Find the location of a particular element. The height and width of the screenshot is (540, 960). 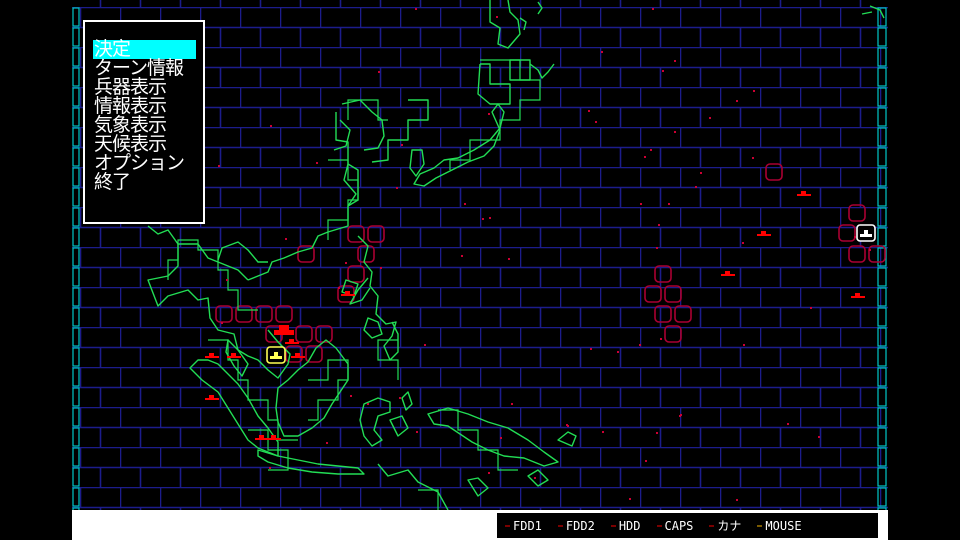

indicator-fdd2: FDD2 is located at coordinates (576, 526).